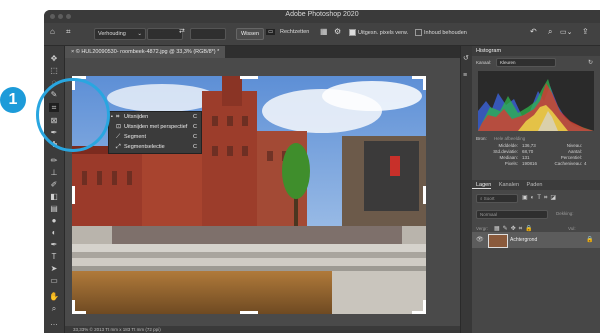  Describe the element at coordinates (511, 163) in the screenshot. I see `pixels-label: Pixels:` at that location.